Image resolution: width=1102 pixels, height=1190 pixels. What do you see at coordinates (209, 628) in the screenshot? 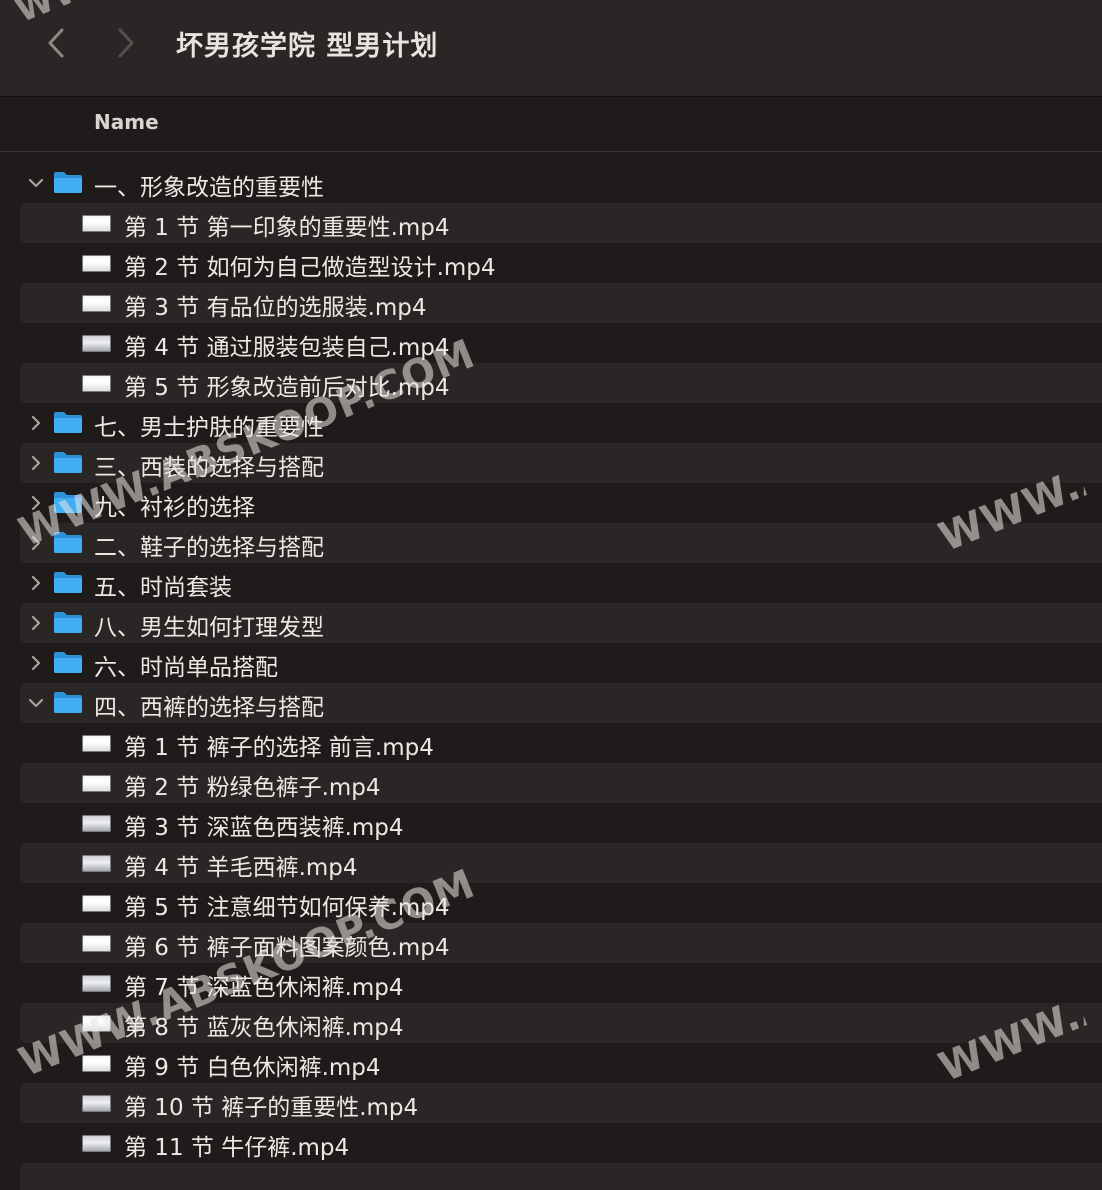
I see `folder-name: 八、男生如何打理发型` at bounding box center [209, 628].